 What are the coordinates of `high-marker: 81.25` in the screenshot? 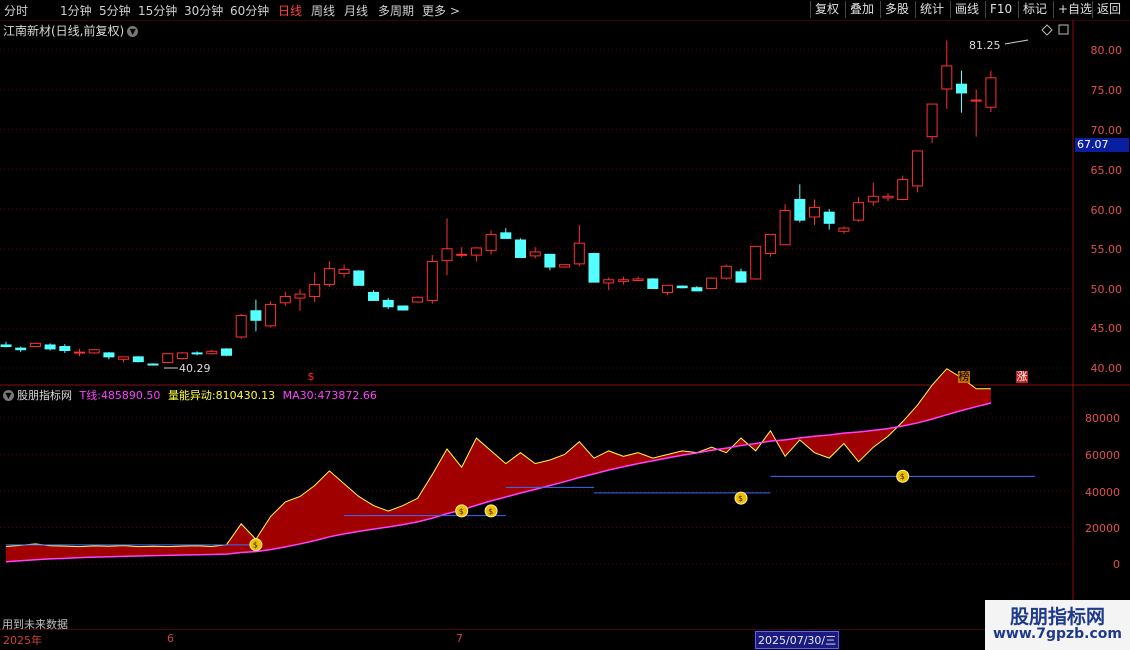 It's located at (999, 45).